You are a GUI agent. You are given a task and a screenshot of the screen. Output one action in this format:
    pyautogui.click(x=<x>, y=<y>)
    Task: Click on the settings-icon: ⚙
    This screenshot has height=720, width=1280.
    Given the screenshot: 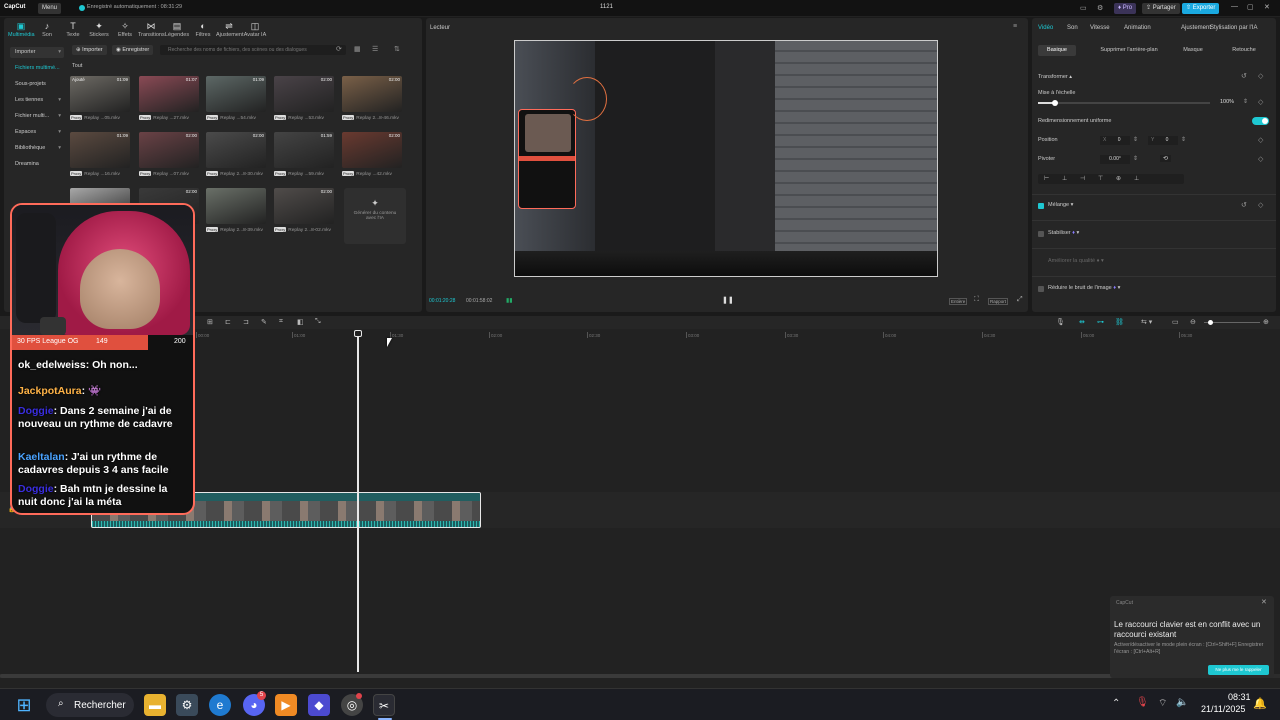 What is the action you would take?
    pyautogui.click(x=1100, y=8)
    